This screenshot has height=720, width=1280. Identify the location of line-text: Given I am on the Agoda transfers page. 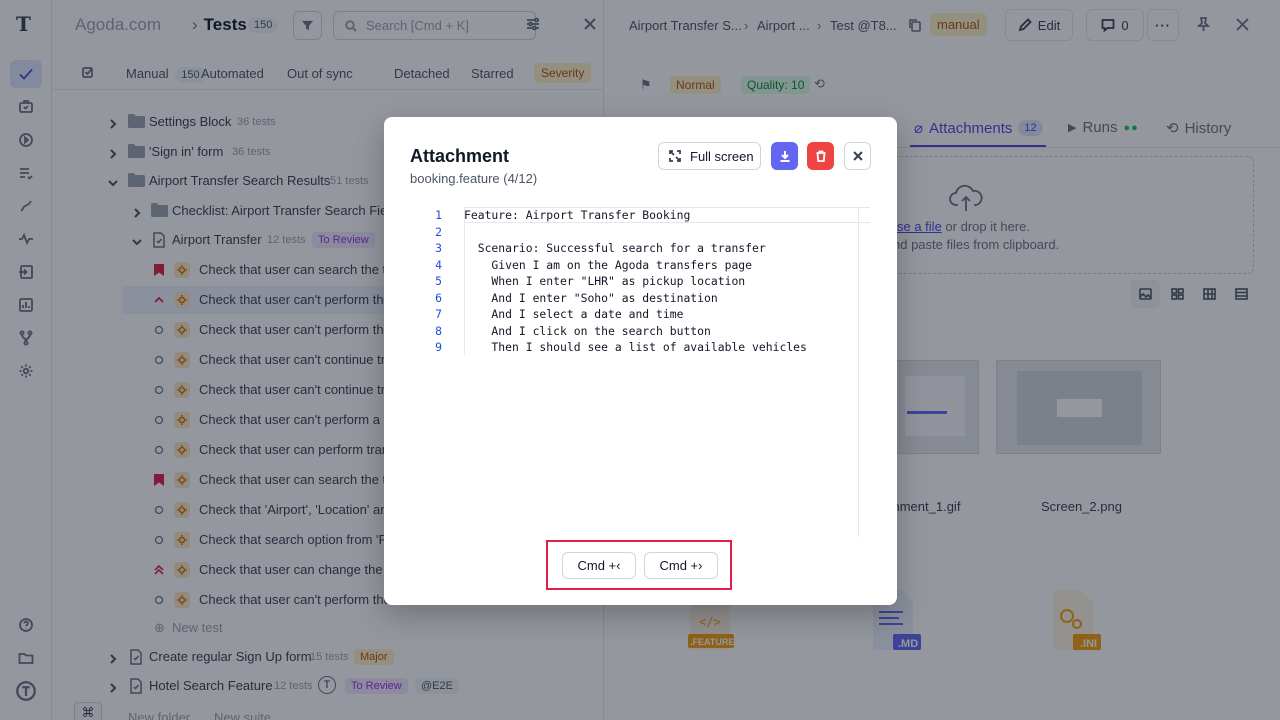
(608, 264).